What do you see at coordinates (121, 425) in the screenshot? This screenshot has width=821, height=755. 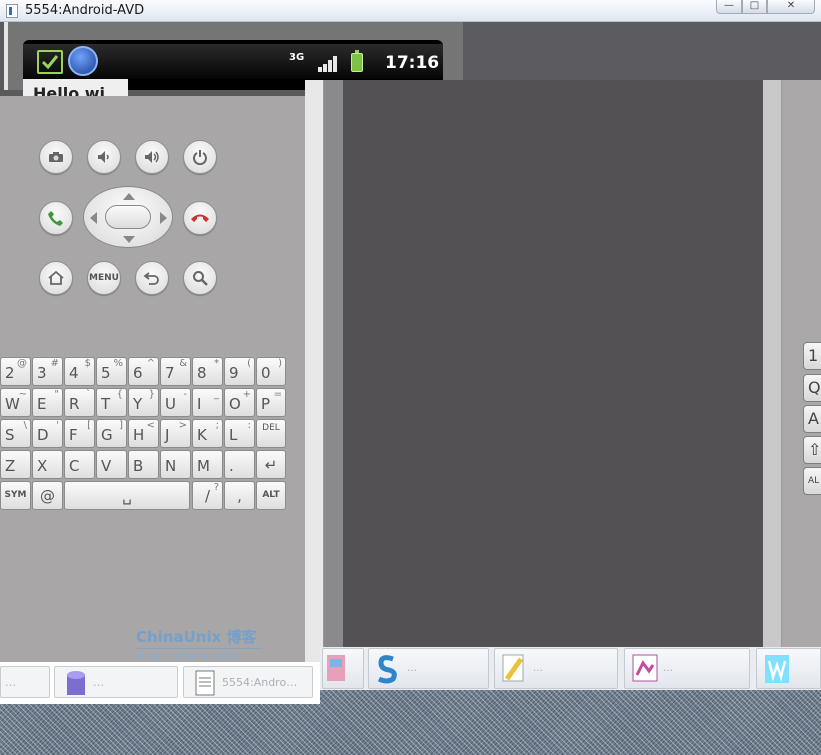 I see `key-shift-label: ]` at bounding box center [121, 425].